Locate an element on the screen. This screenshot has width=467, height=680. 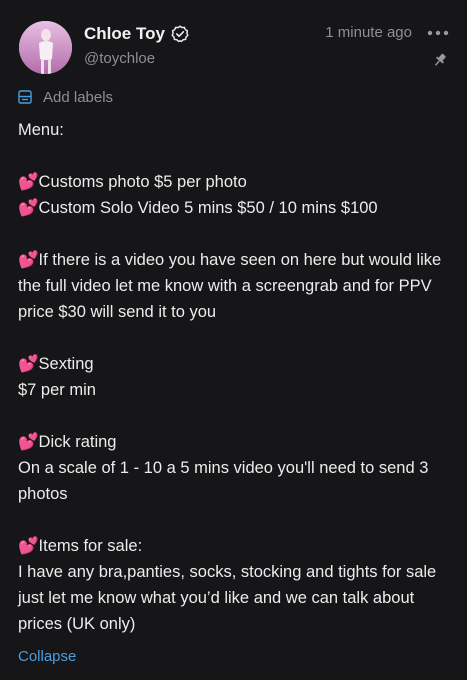
add-labels-button: Add labels is located at coordinates (65, 97).